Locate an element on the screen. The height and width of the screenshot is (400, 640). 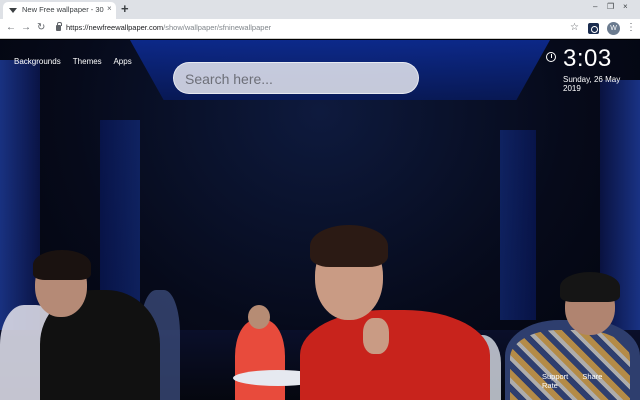
document-icon is located at coordinates (13, 10).